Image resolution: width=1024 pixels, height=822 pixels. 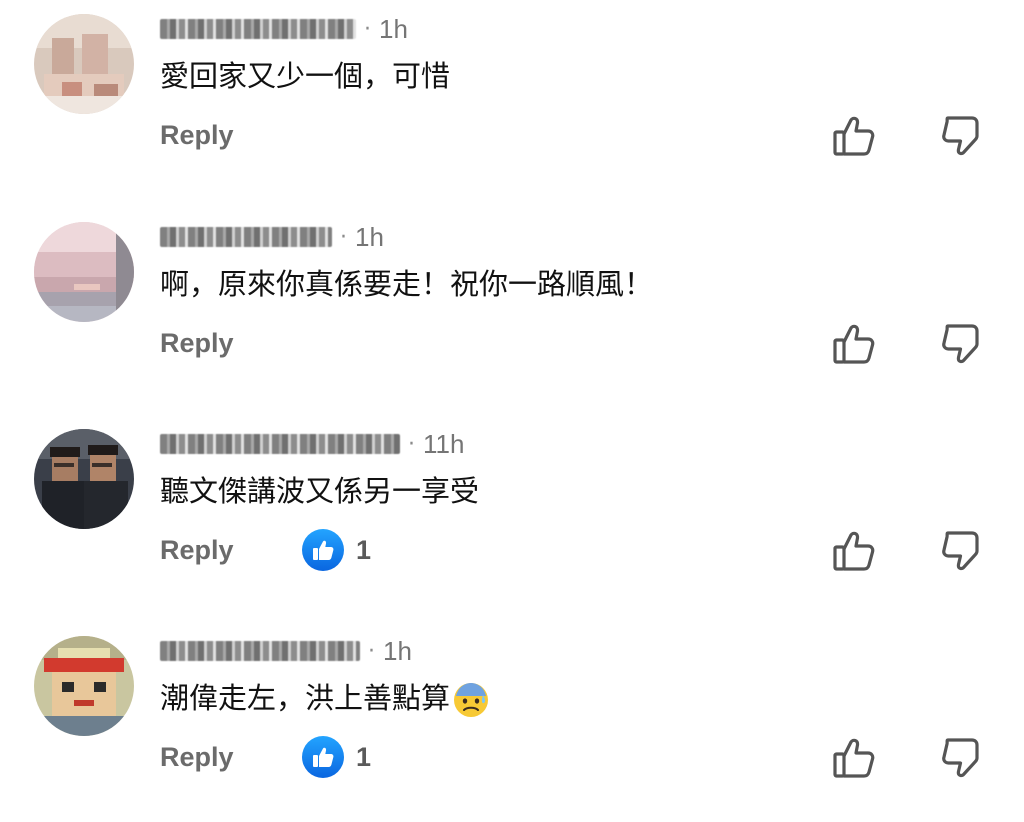 I want to click on comment-timestamp: 11h, so click(x=443, y=444).